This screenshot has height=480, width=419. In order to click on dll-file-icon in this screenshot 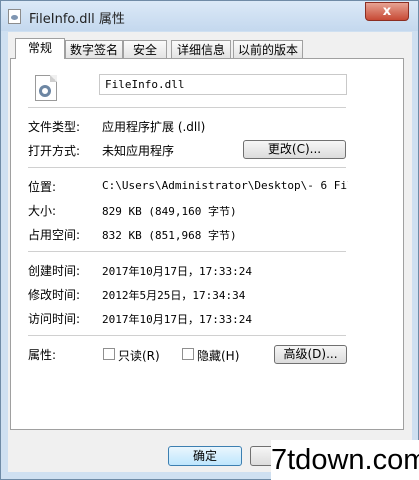, I will do `click(46, 88)`.